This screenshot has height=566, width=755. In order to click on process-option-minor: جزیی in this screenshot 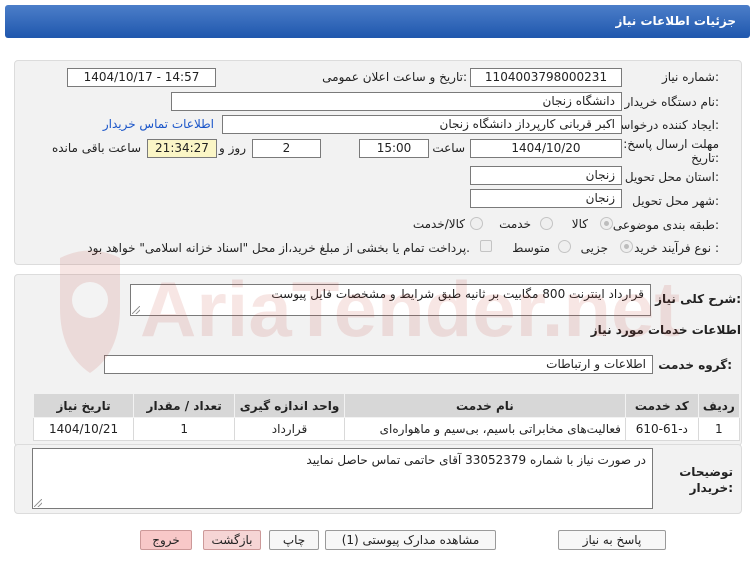, I will do `click(594, 248)`.